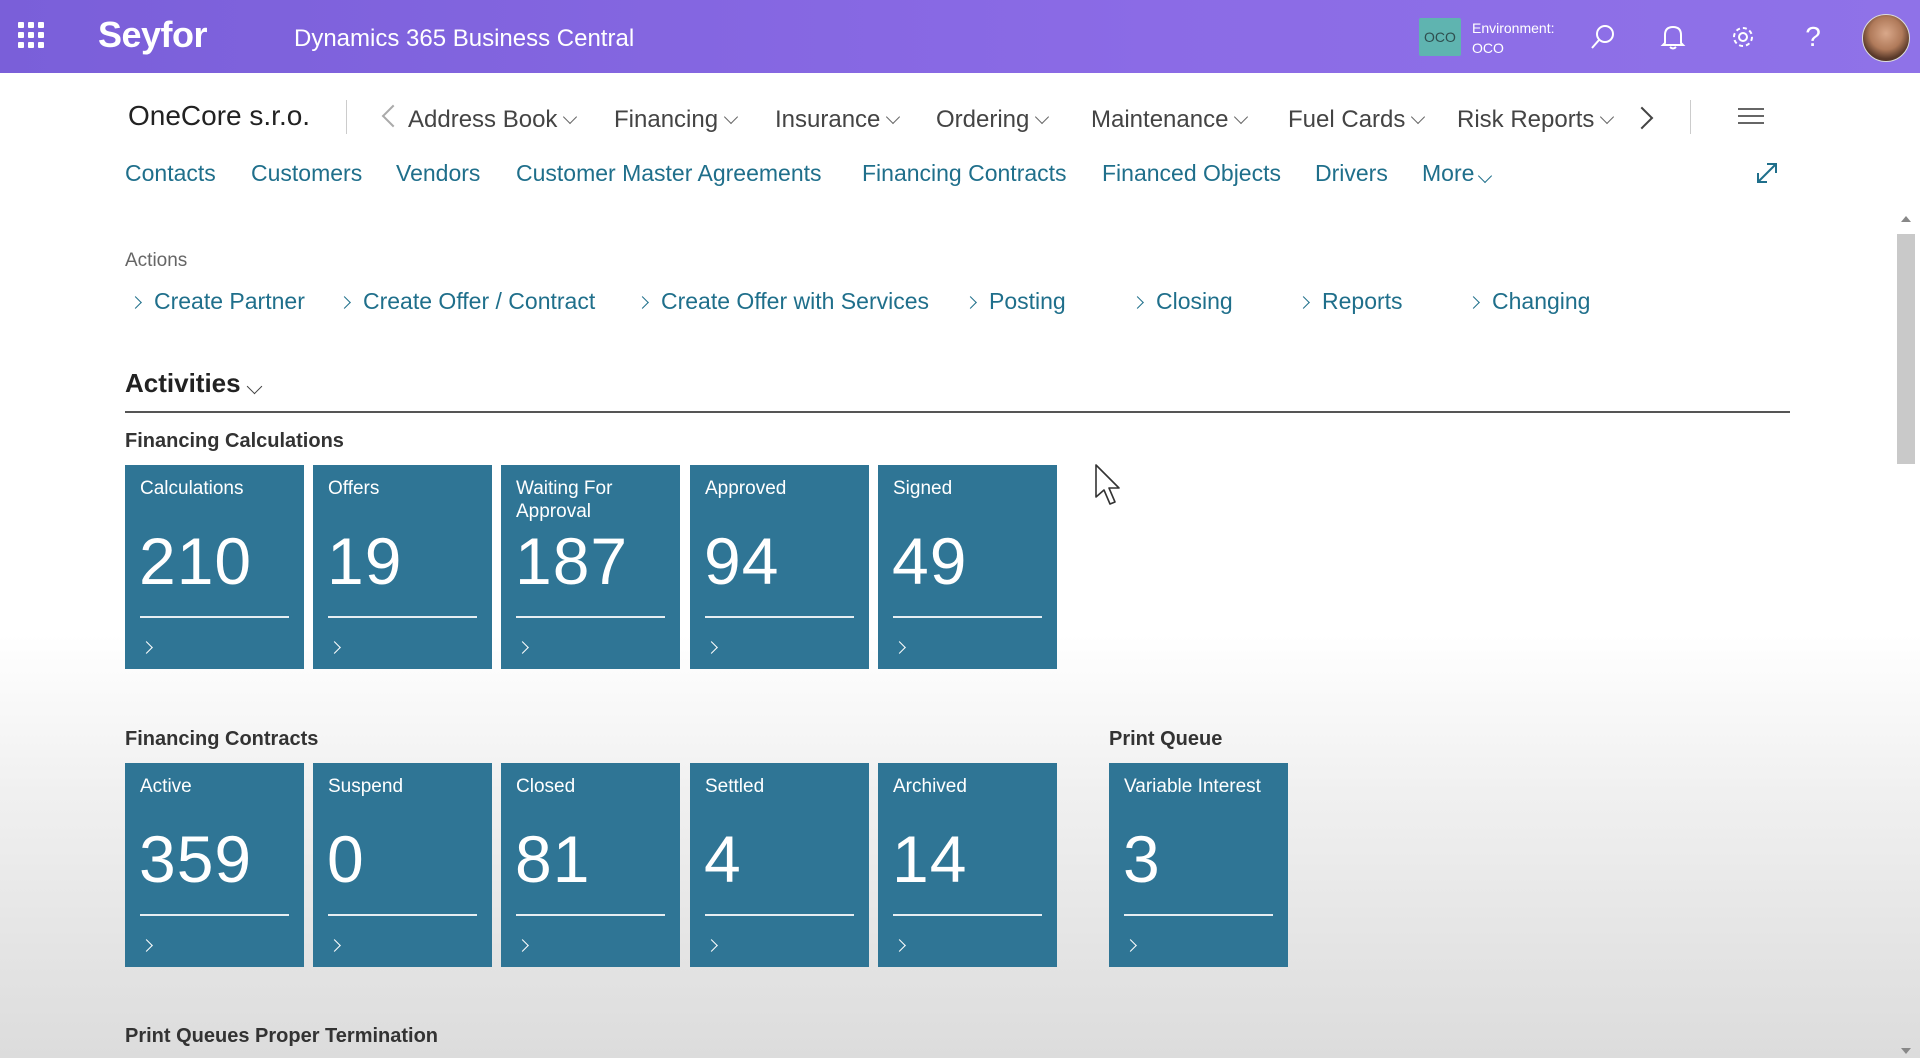  I want to click on tile-label: Active, so click(166, 786).